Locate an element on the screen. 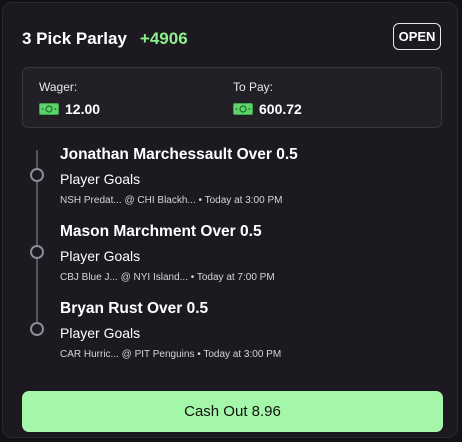 The height and width of the screenshot is (442, 462). leg-title: Mason Marchment Over 0.5 is located at coordinates (161, 231).